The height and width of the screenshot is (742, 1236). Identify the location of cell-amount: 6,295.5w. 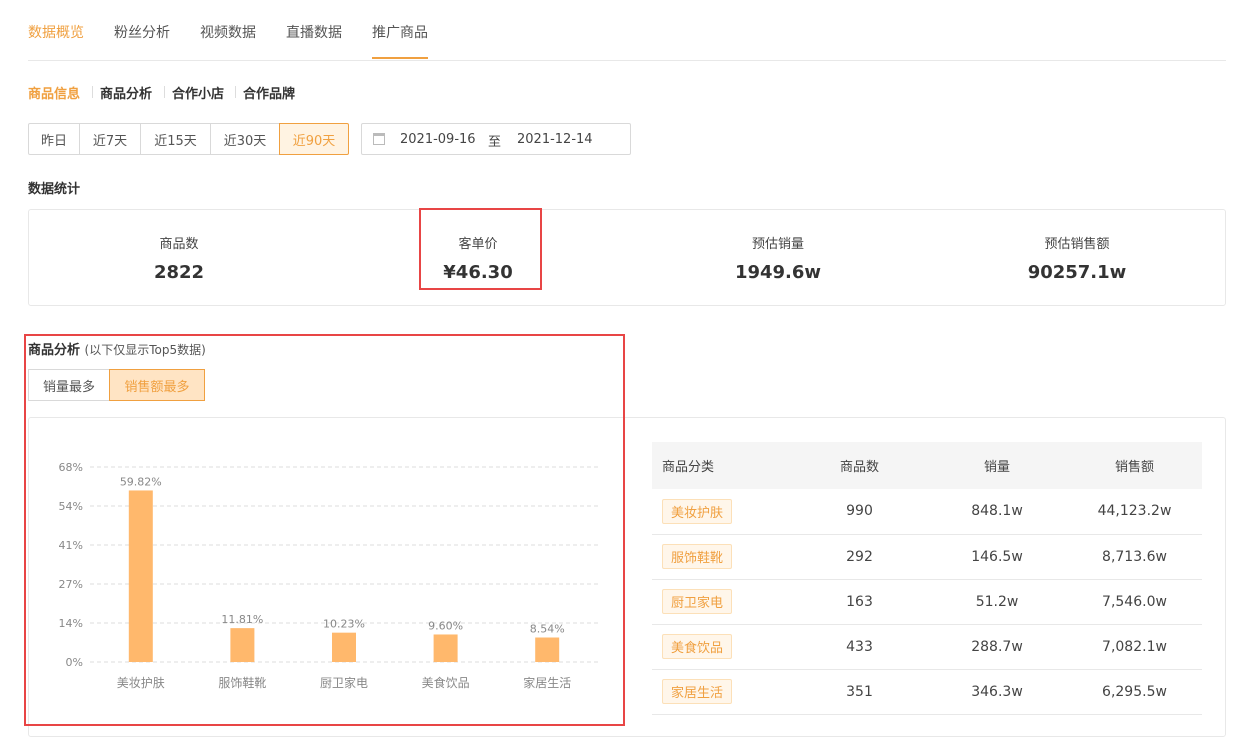
(1134, 692).